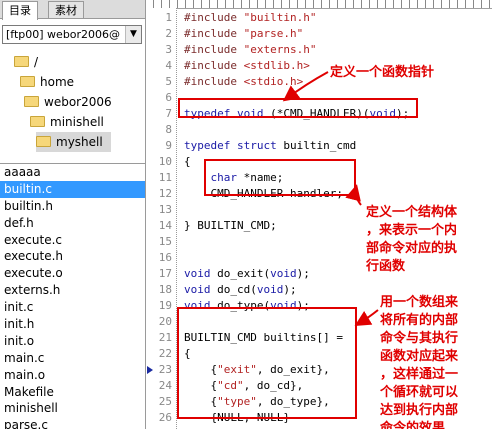 Image resolution: width=492 pixels, height=429 pixels. Describe the element at coordinates (79, 142) in the screenshot. I see `tree-item-label: myshell` at that location.